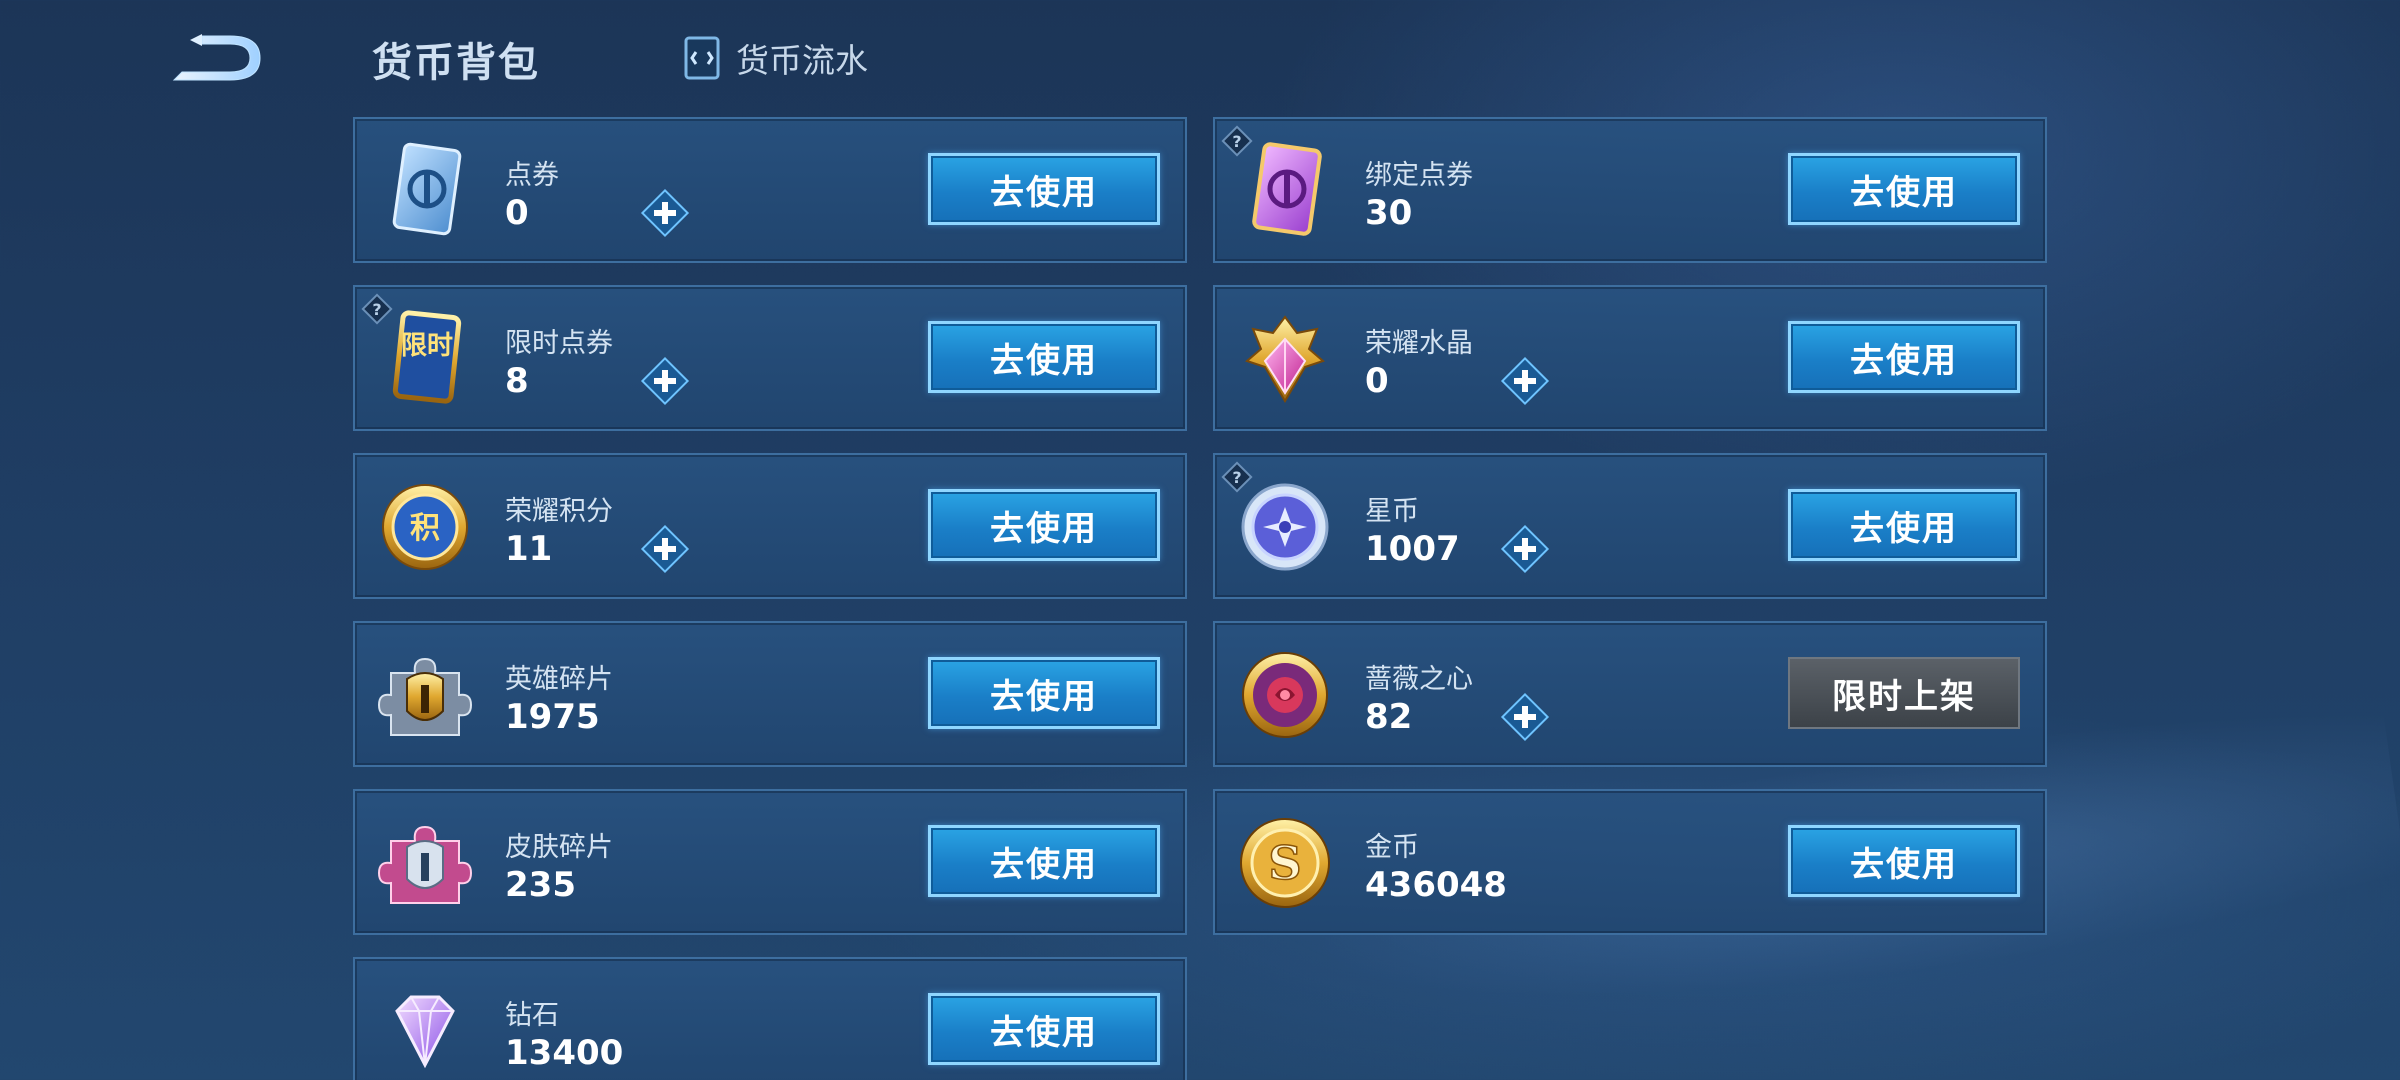 This screenshot has height=1080, width=2400. What do you see at coordinates (1285, 695) in the screenshot?
I see `rose-heart-icon` at bounding box center [1285, 695].